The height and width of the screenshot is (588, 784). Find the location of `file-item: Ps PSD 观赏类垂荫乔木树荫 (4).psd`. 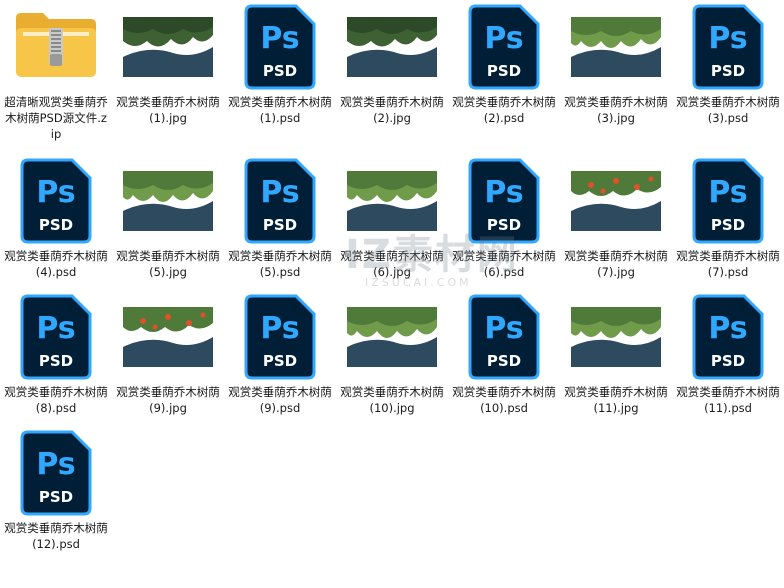

file-item: Ps PSD 观赏类垂荫乔木树荫 (4).psd is located at coordinates (56, 219).